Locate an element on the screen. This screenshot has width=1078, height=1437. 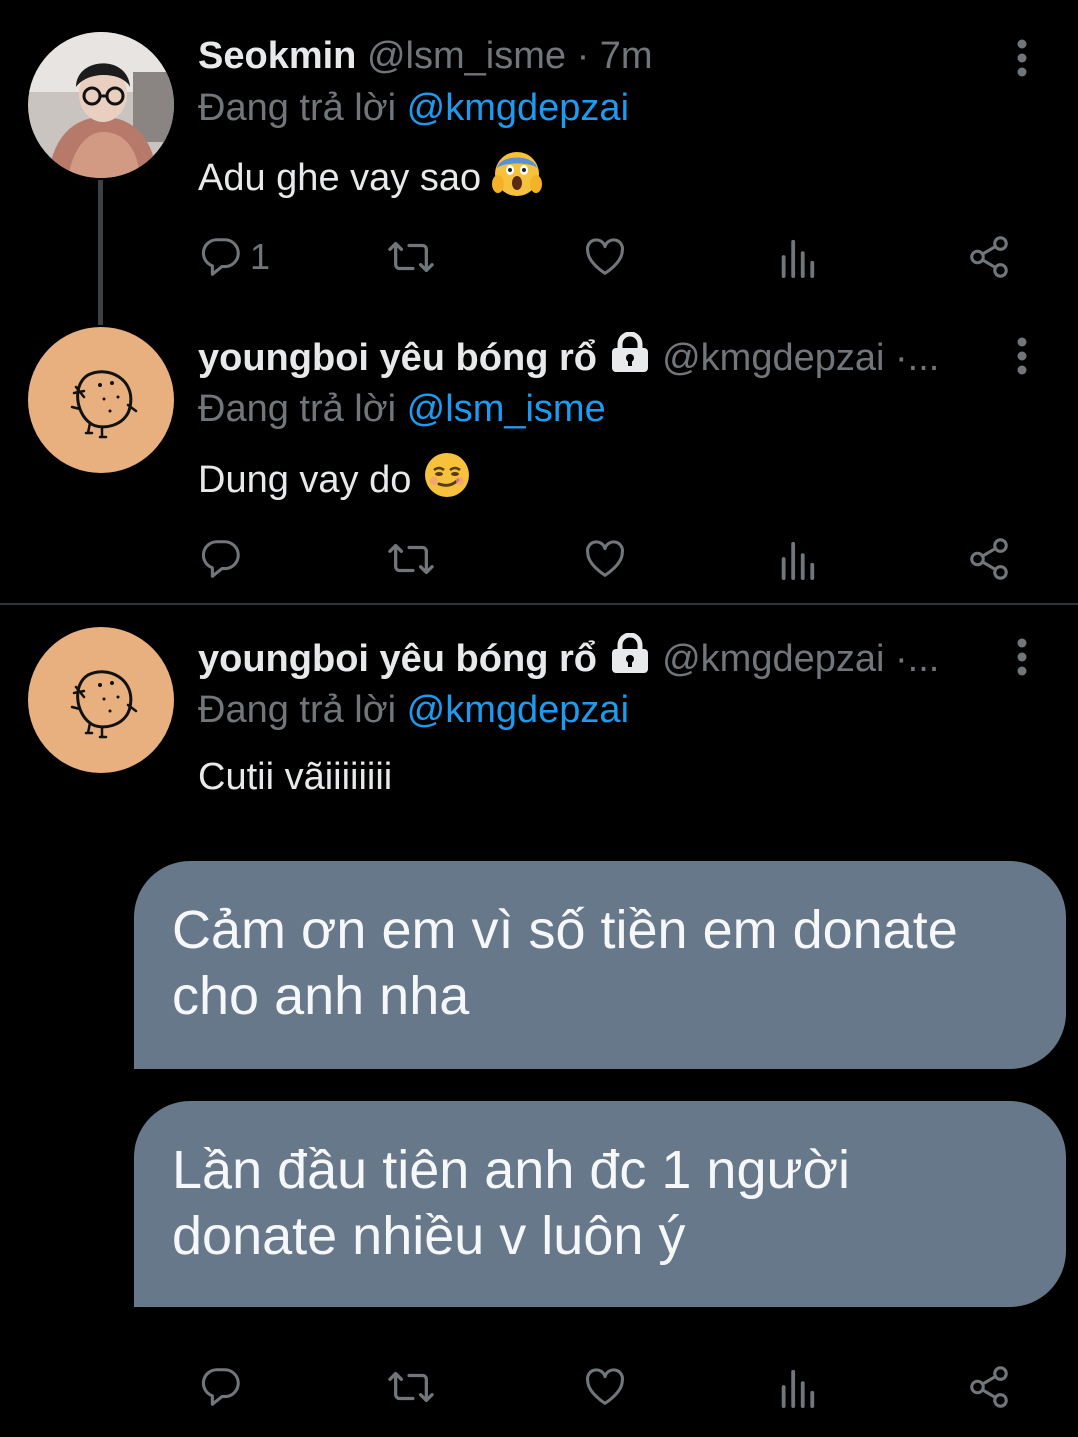
tweet-body: Dung vay do is located at coordinates (305, 480).